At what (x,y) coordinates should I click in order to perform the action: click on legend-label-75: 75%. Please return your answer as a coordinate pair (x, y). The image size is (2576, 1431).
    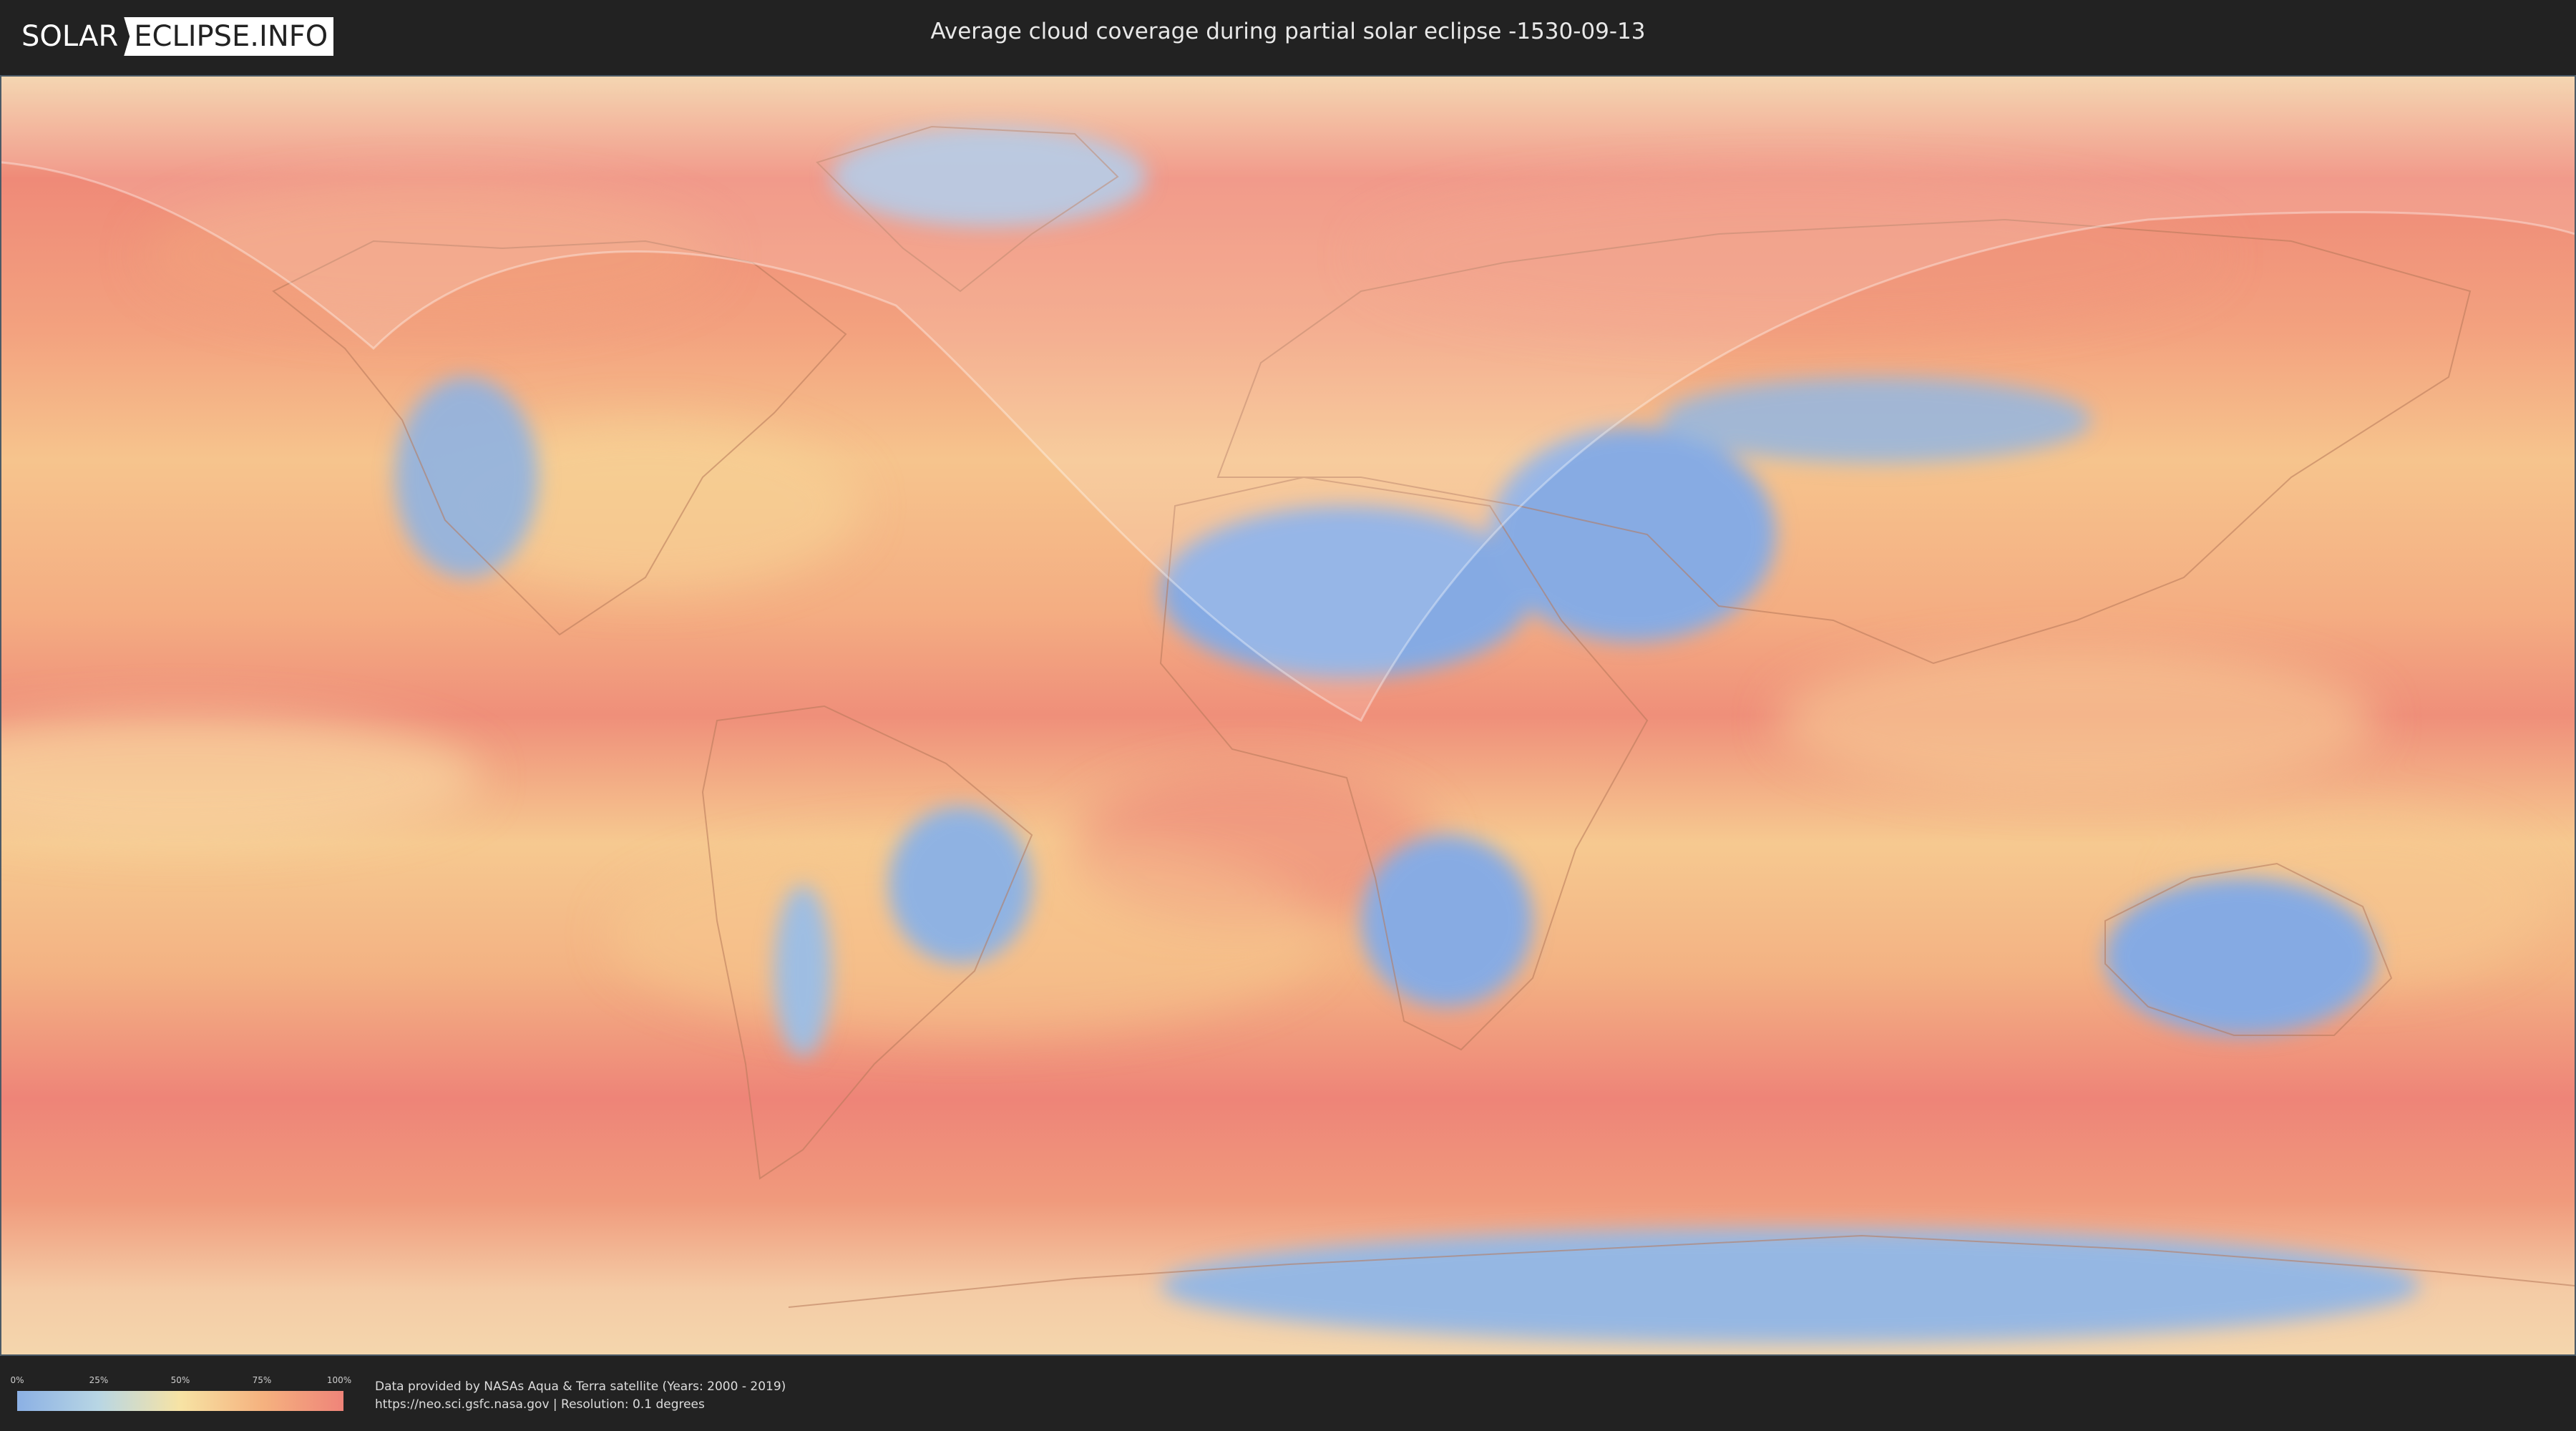
    Looking at the image, I should click on (262, 1380).